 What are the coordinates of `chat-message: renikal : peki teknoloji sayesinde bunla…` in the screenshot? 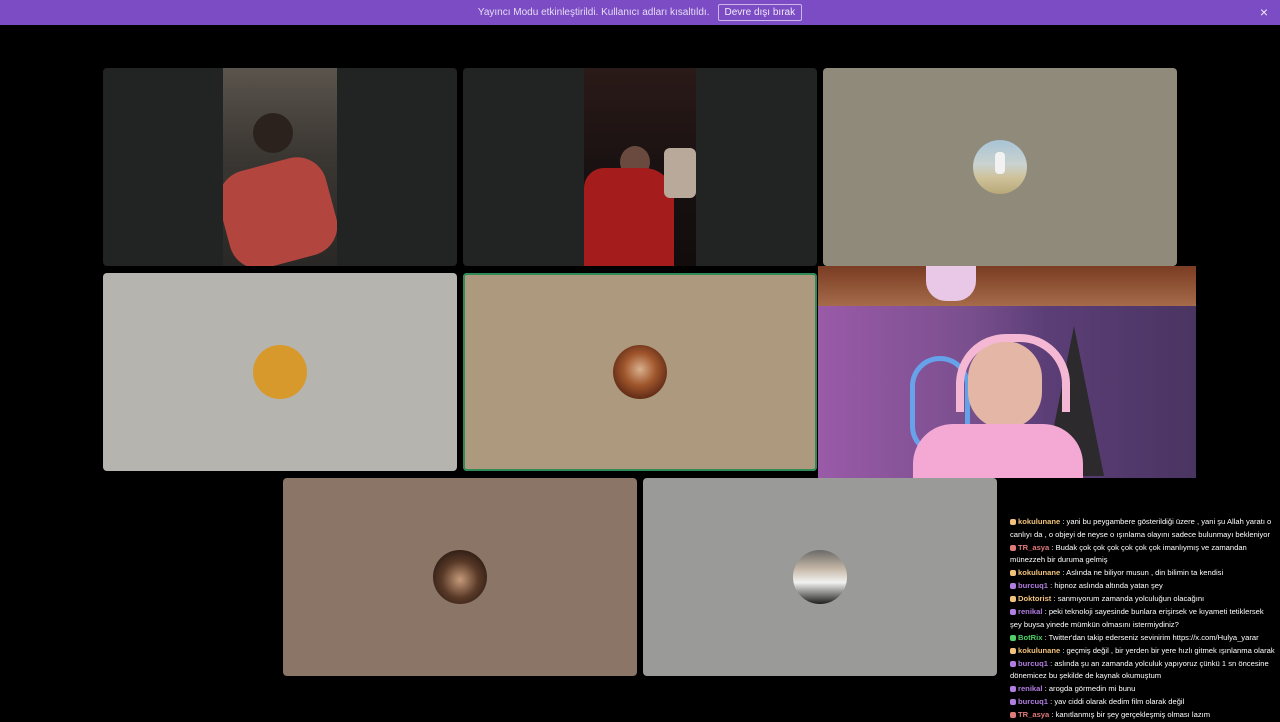 It's located at (1137, 618).